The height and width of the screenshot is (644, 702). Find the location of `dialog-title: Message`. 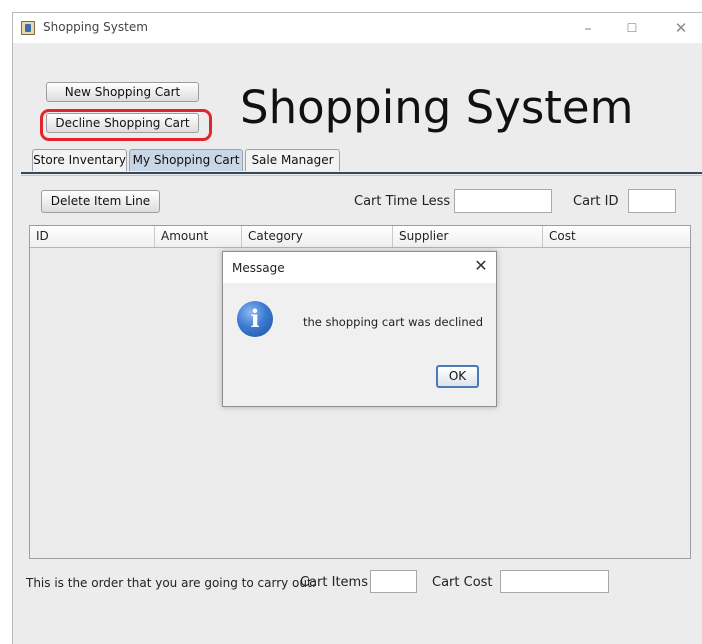

dialog-title: Message is located at coordinates (258, 268).